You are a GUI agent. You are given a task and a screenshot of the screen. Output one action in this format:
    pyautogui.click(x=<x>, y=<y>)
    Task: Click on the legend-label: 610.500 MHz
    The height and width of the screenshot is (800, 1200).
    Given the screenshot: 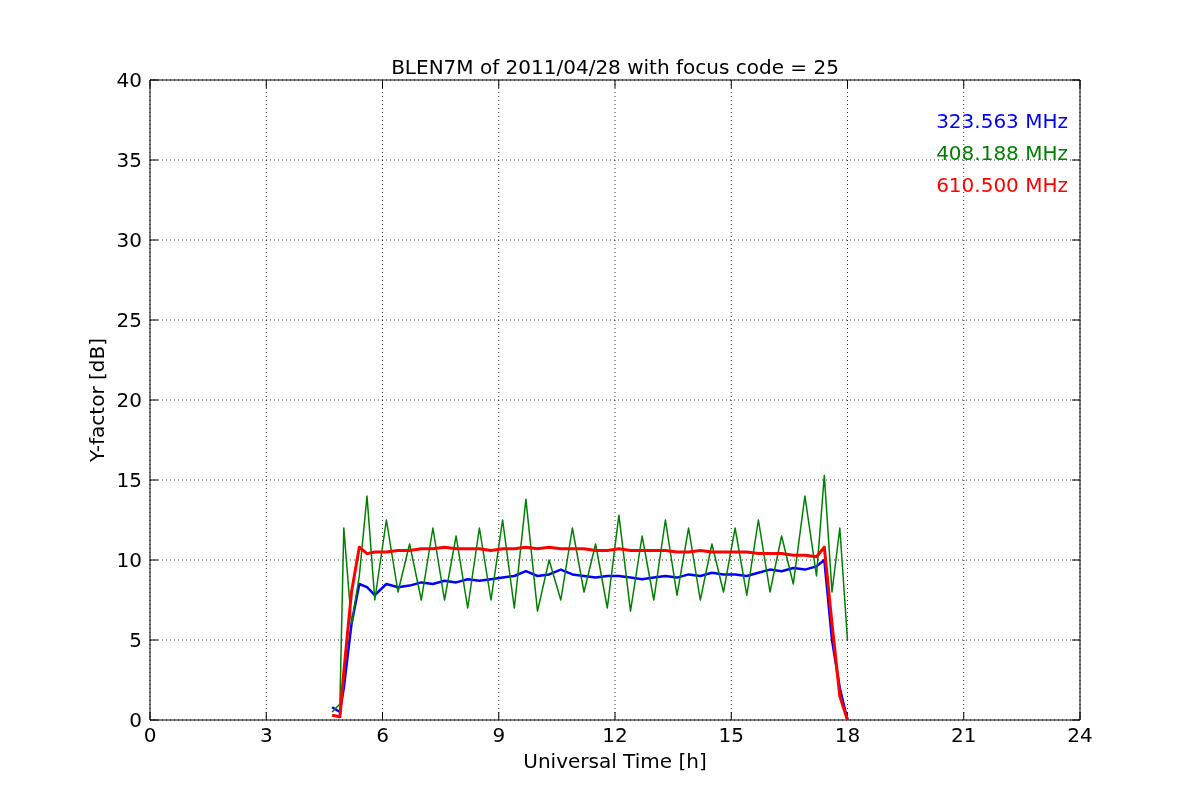 What is the action you would take?
    pyautogui.click(x=1002, y=185)
    